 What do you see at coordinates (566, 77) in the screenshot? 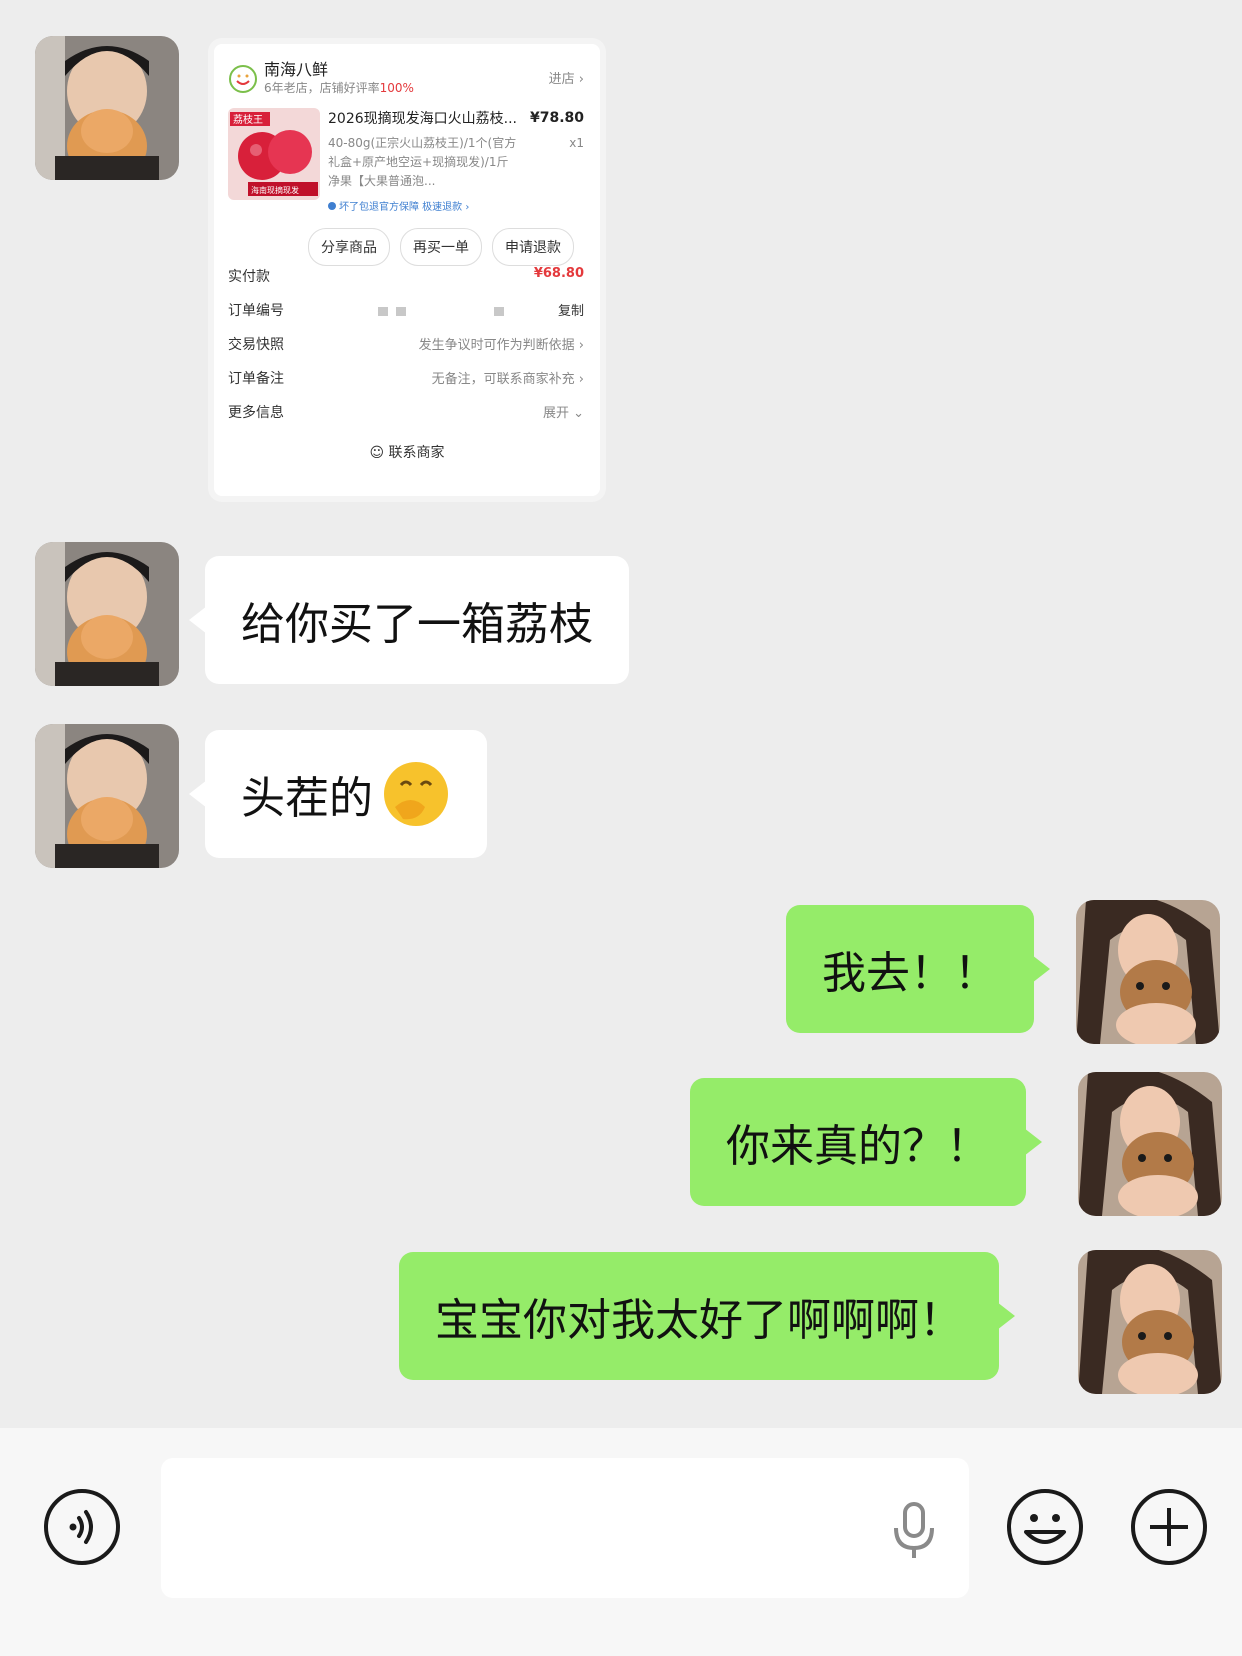
I see `enter-shop-link: 进店 ›` at bounding box center [566, 77].